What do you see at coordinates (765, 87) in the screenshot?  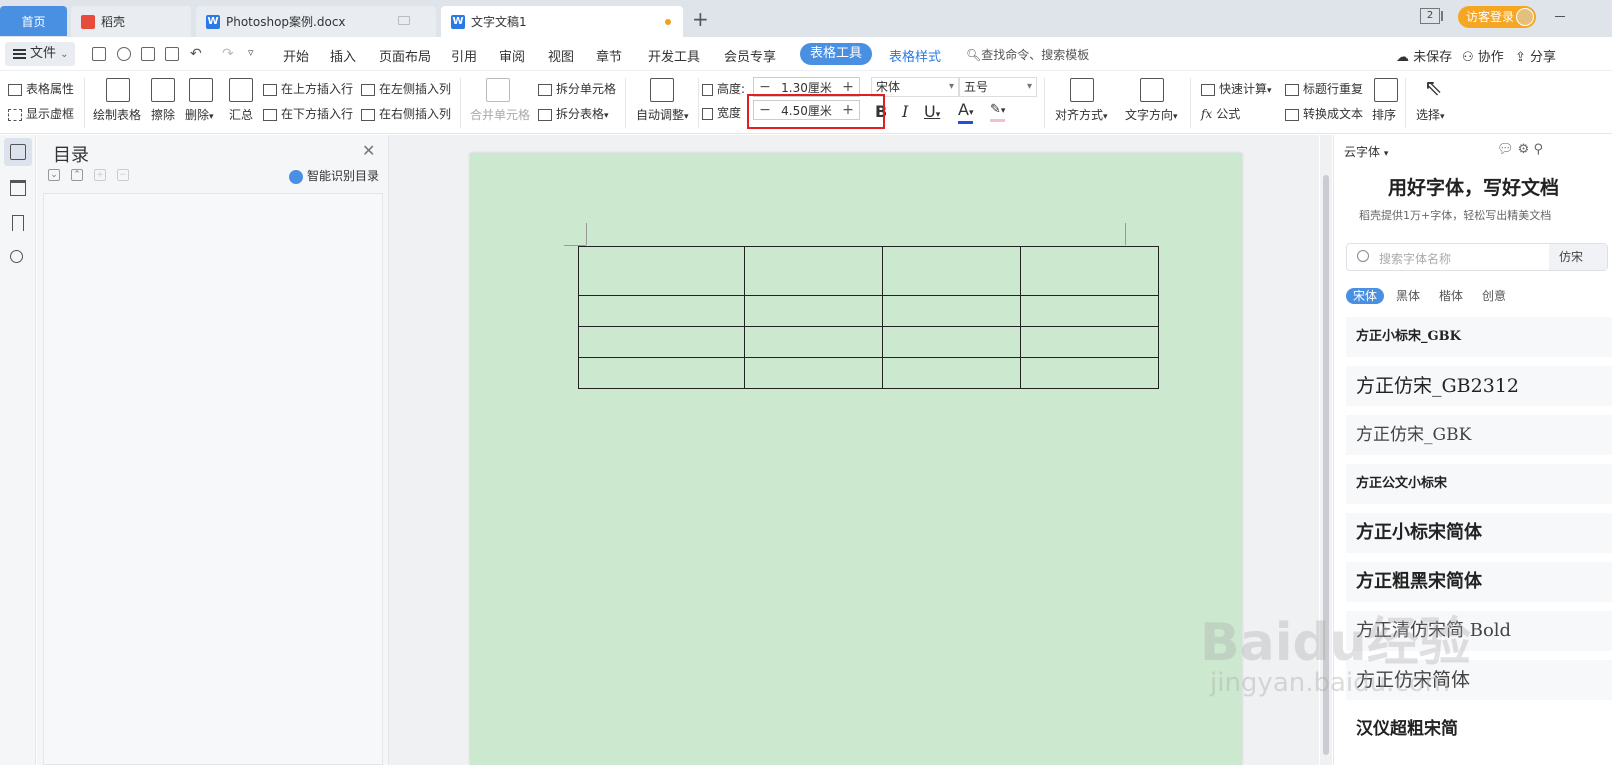 I see `height-decrease-button: −` at bounding box center [765, 87].